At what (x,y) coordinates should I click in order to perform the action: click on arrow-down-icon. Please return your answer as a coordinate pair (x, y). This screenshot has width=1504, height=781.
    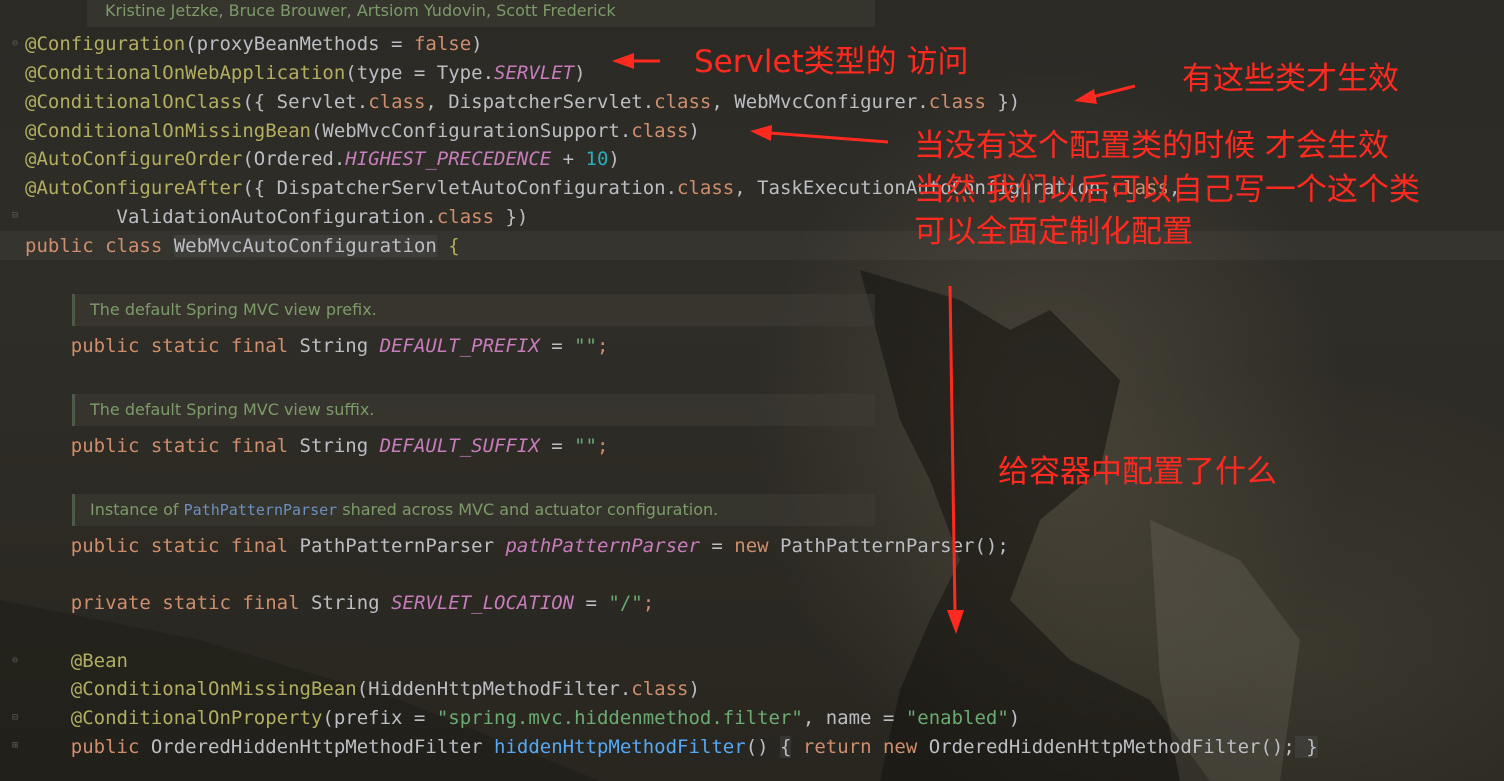
    Looking at the image, I should click on (955, 459).